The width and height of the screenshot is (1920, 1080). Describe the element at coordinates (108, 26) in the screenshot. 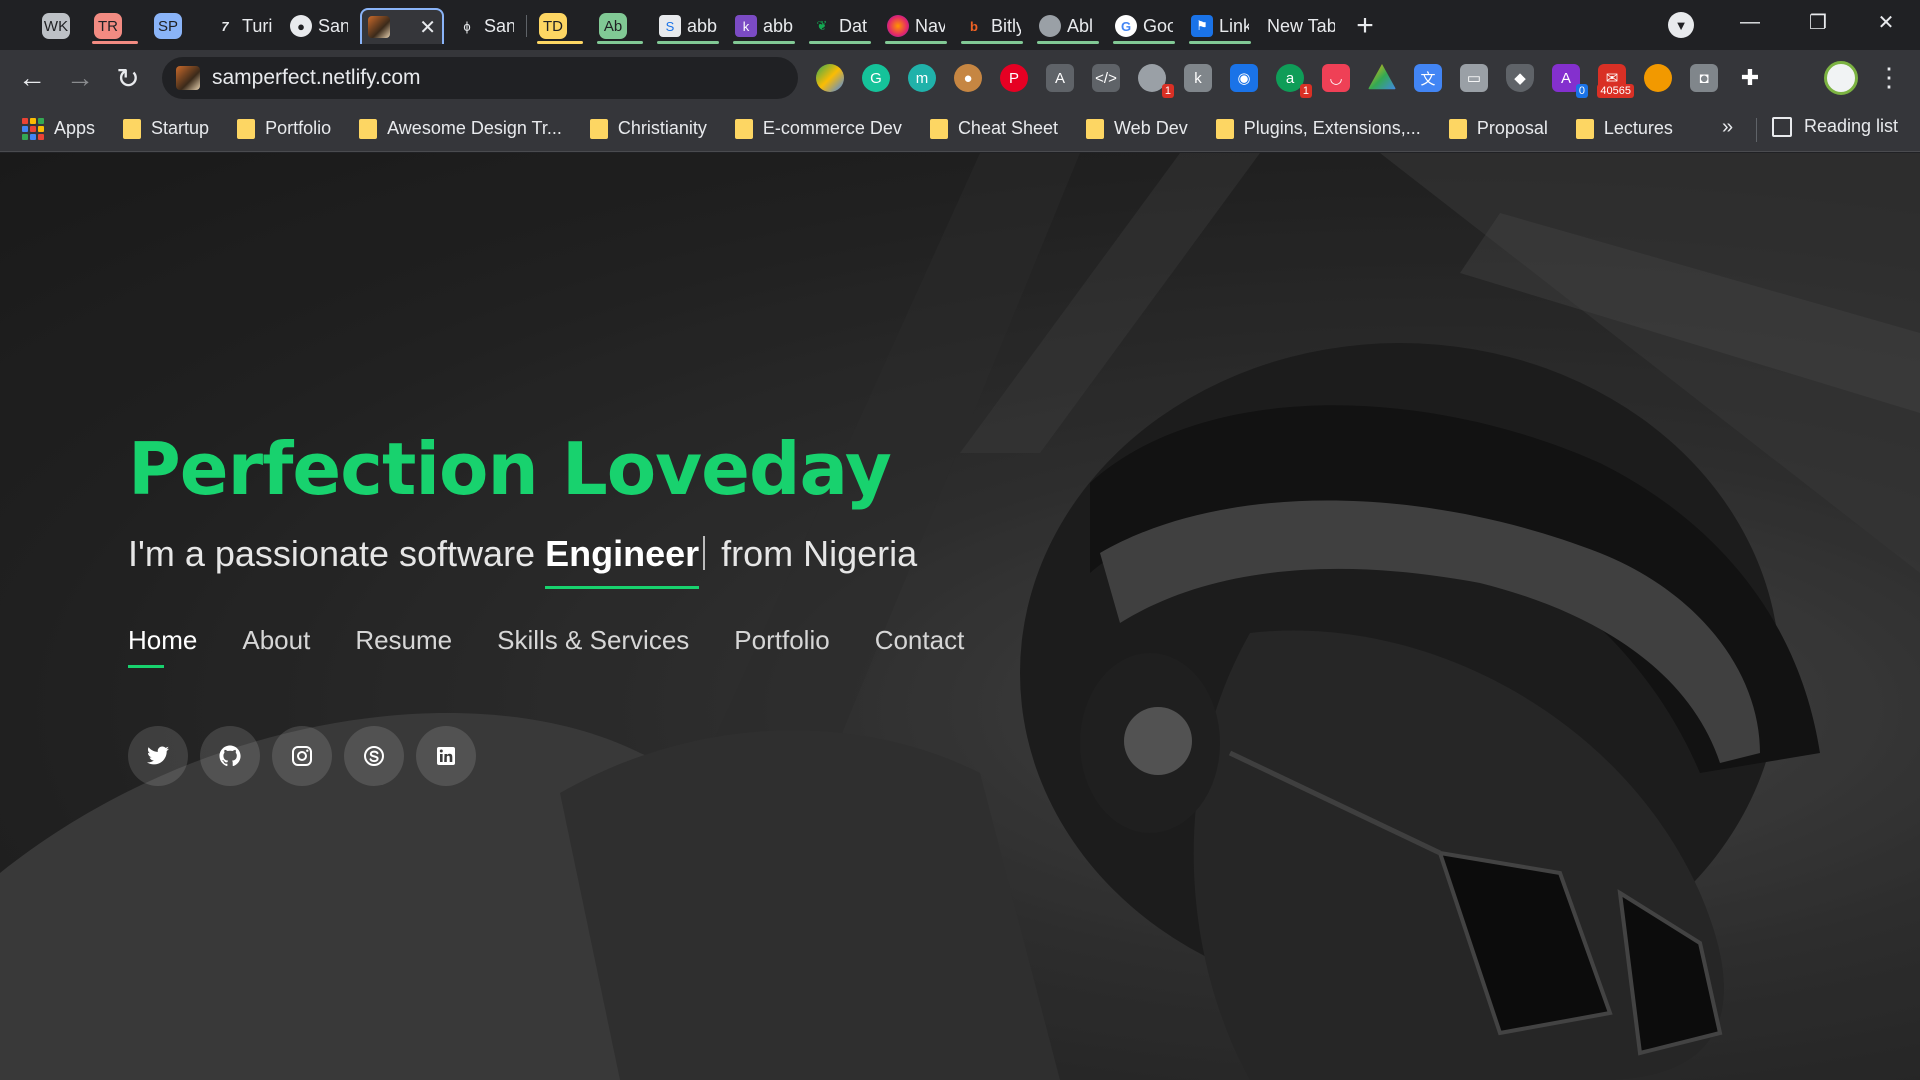

I see `tab-group-label-tr: TR` at that location.